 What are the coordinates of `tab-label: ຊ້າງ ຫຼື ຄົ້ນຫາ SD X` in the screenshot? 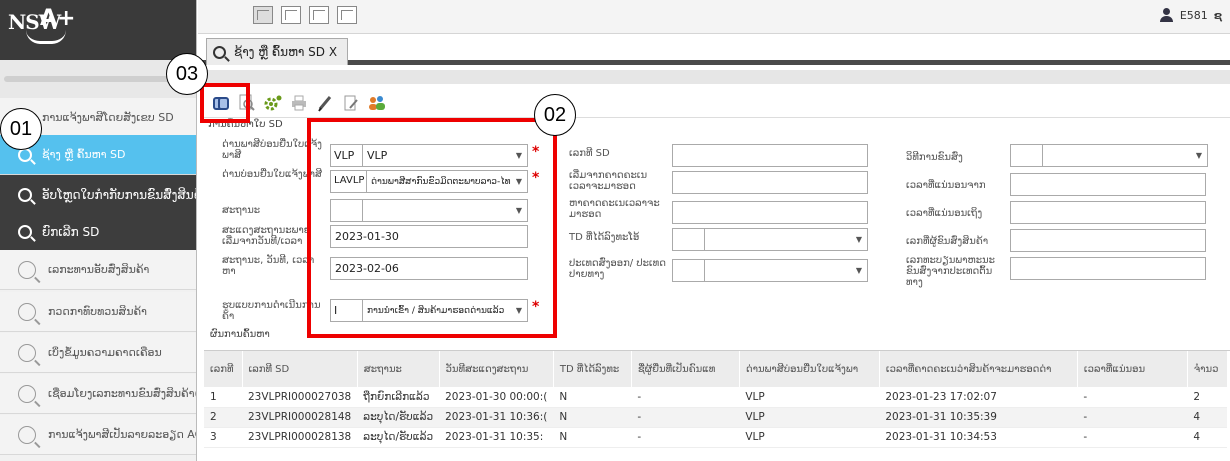 It's located at (286, 52).